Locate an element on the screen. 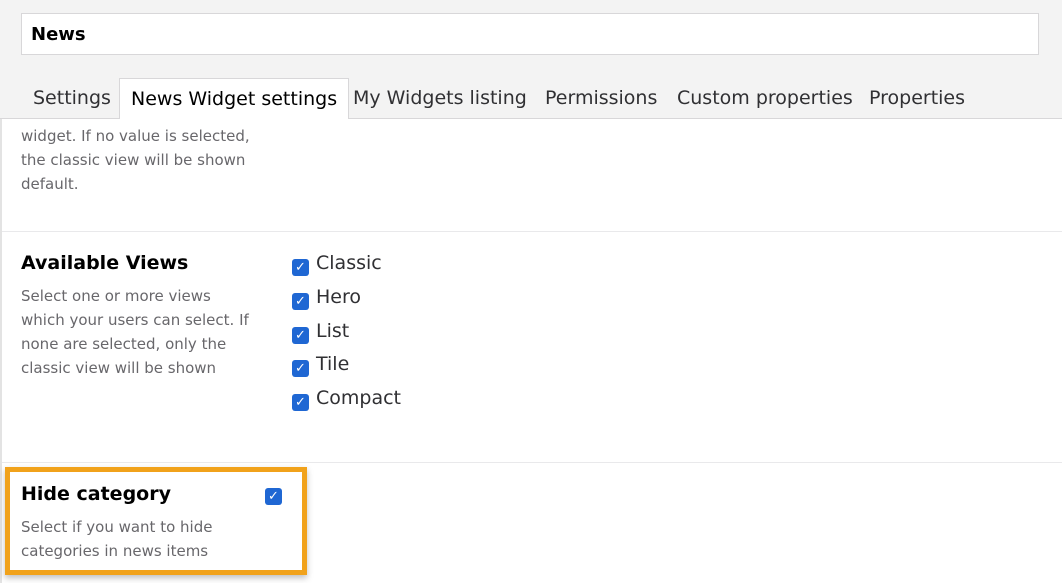  option-label: Tile is located at coordinates (333, 364).